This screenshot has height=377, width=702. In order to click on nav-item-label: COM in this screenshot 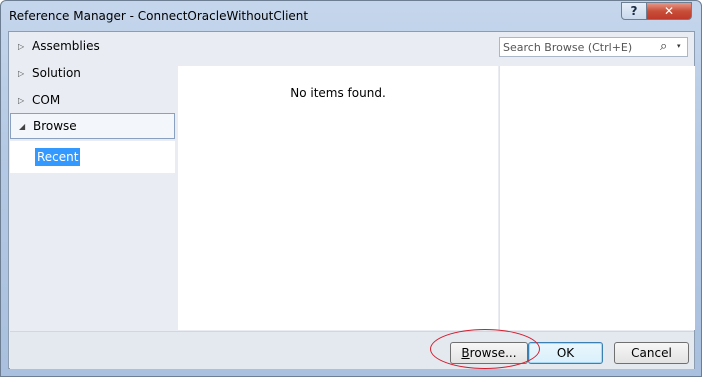, I will do `click(46, 100)`.